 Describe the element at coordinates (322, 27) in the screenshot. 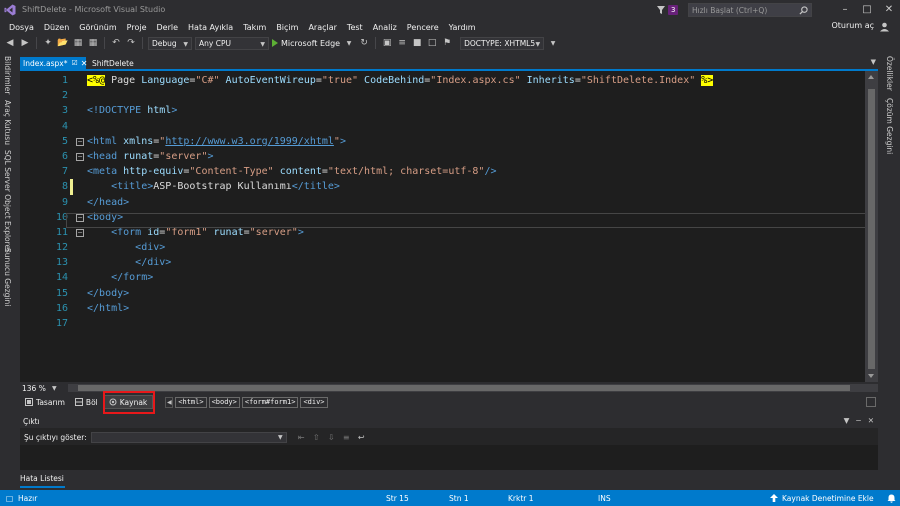

I see `menu-tools: Araçlar` at that location.